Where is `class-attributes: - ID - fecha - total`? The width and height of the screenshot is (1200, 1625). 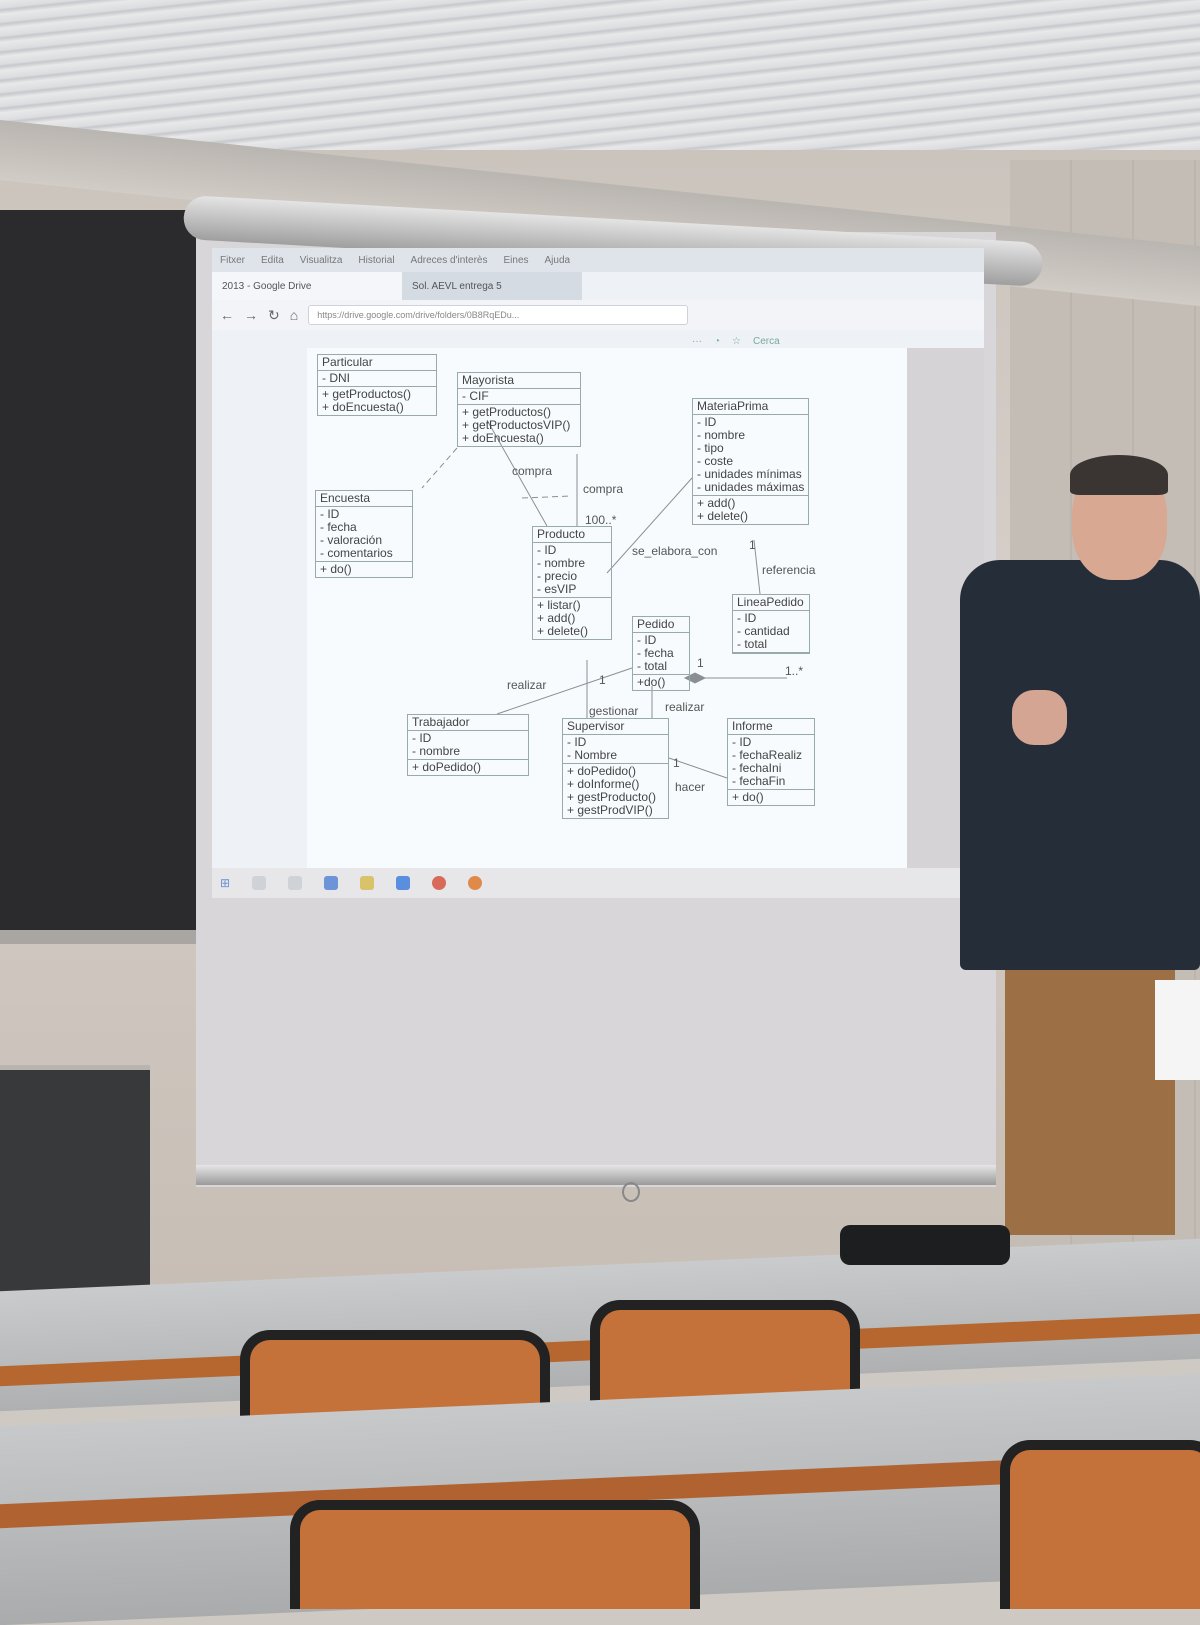
class-attributes: - ID - fecha - total is located at coordinates (661, 654).